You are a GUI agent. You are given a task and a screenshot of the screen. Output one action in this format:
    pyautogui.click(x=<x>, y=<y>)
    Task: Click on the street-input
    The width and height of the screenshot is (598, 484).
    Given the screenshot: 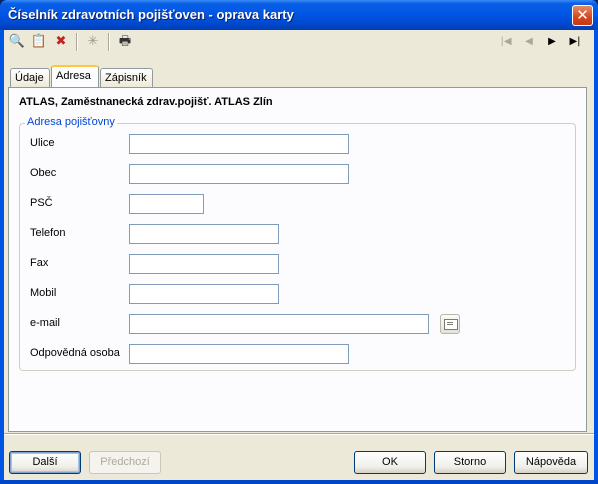 What is the action you would take?
    pyautogui.click(x=239, y=144)
    